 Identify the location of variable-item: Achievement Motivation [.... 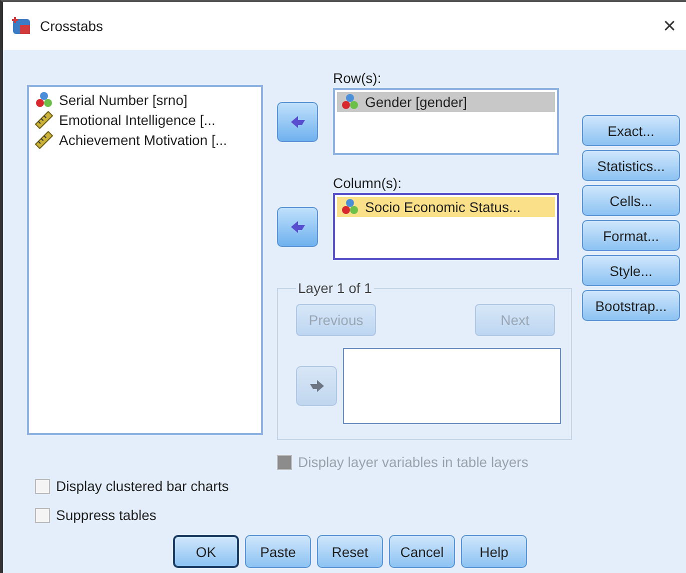
(145, 140).